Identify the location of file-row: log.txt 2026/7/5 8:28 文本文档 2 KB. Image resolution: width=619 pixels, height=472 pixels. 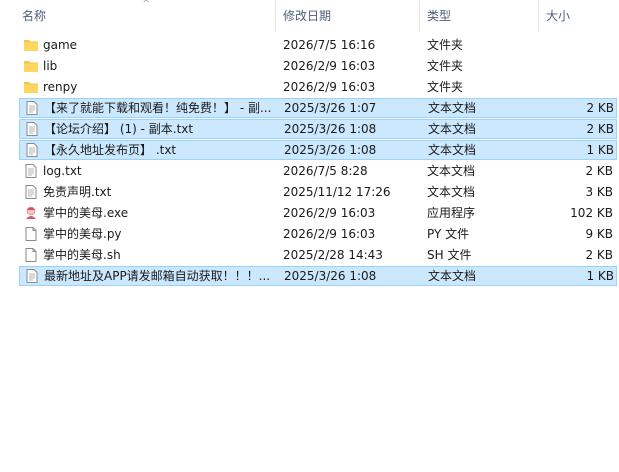
(318, 171).